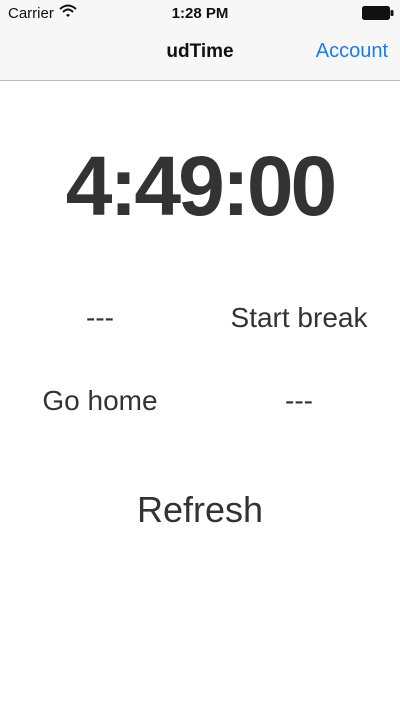 This screenshot has height=710, width=400. I want to click on start-break-button: Start break, so click(299, 318).